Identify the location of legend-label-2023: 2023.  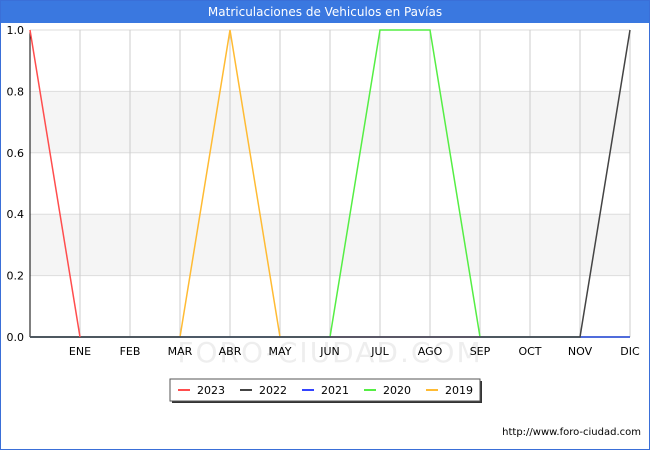
(211, 390).